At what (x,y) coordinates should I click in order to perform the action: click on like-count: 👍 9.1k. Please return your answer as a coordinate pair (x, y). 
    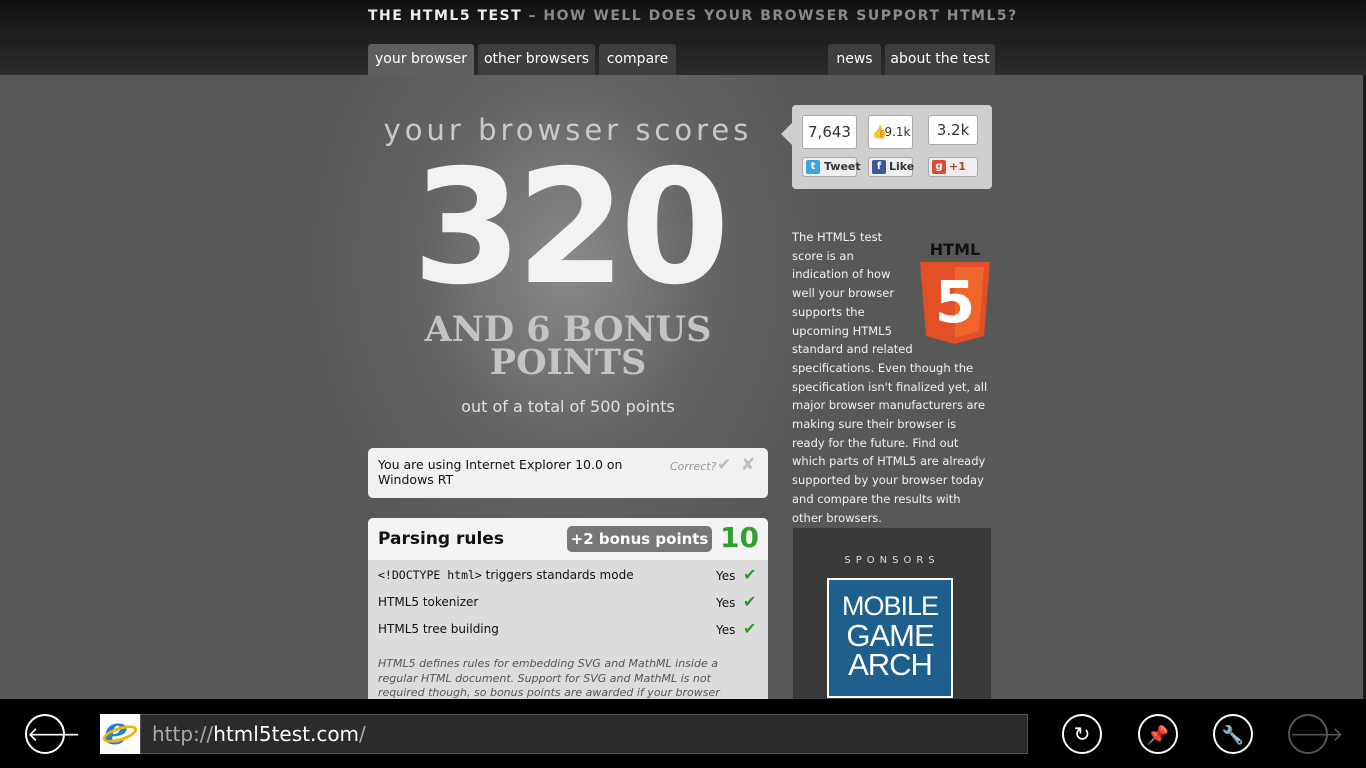
    Looking at the image, I should click on (890, 132).